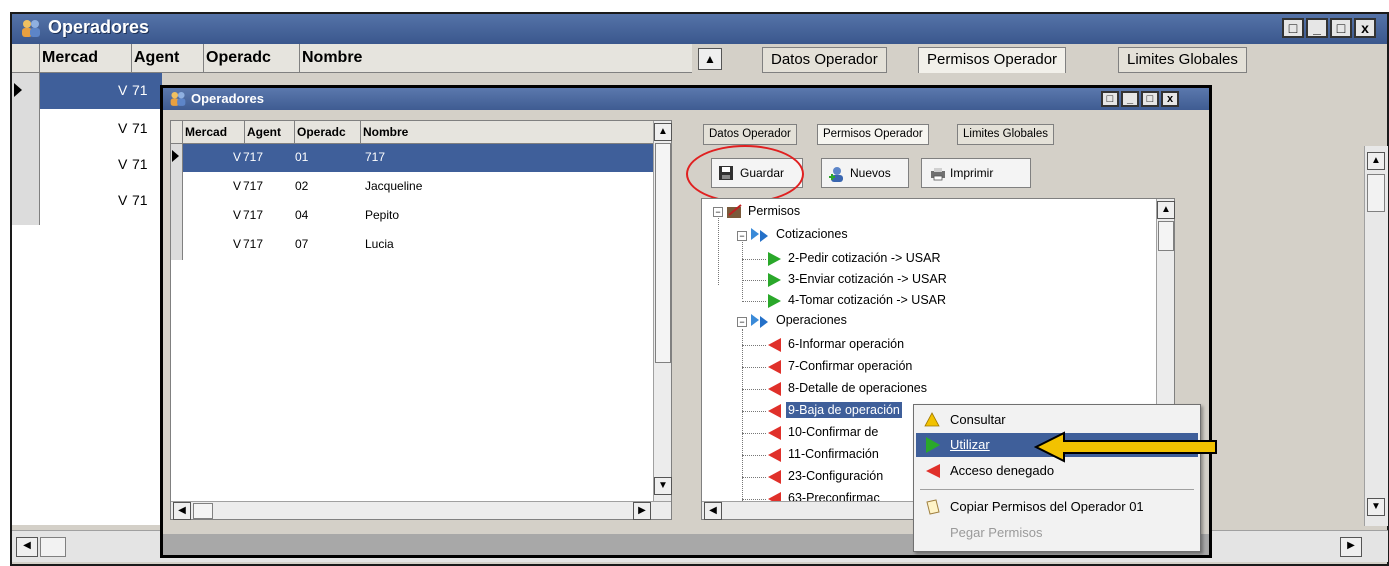 The height and width of the screenshot is (566, 1389). I want to click on add-user-icon, so click(836, 174).